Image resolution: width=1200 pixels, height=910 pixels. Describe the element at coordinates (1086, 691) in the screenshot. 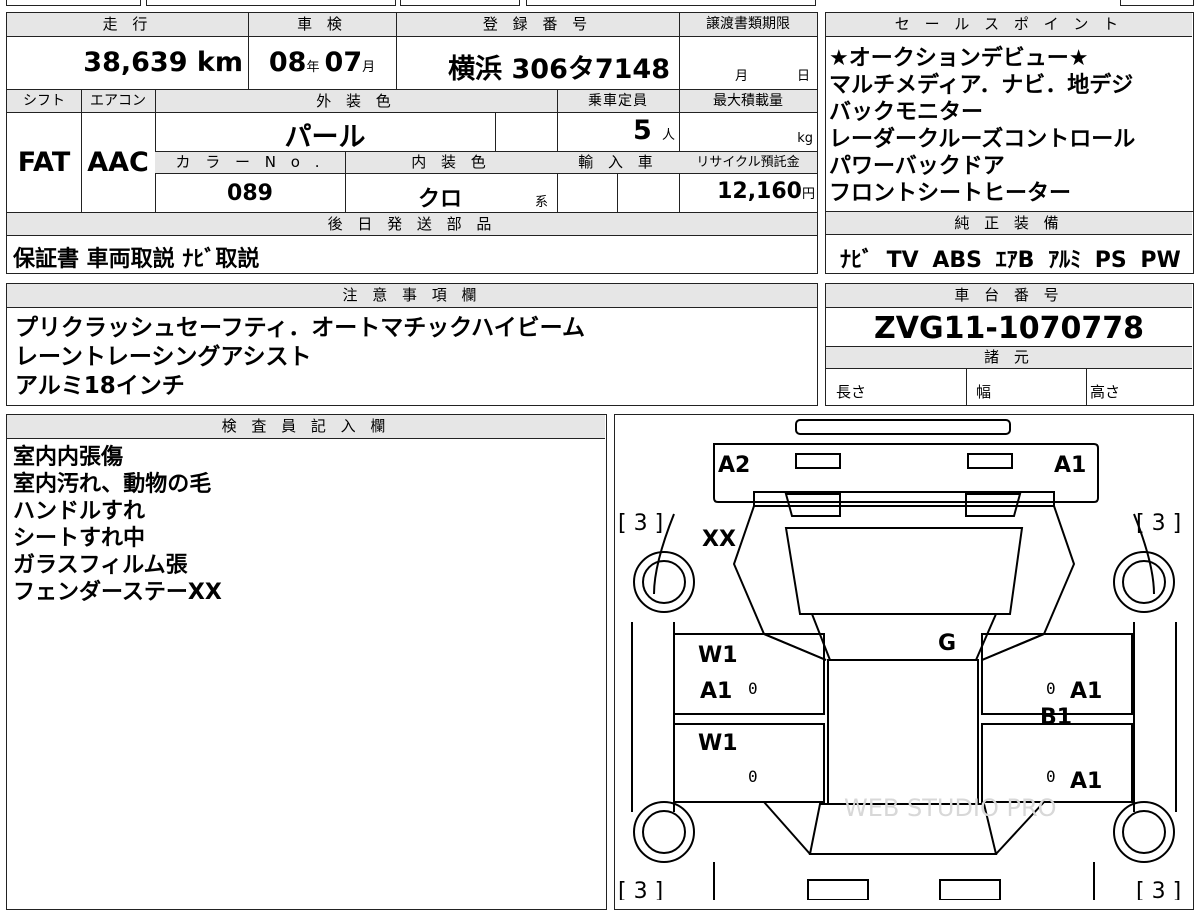

I see `label-a1-right-upper: A1` at that location.